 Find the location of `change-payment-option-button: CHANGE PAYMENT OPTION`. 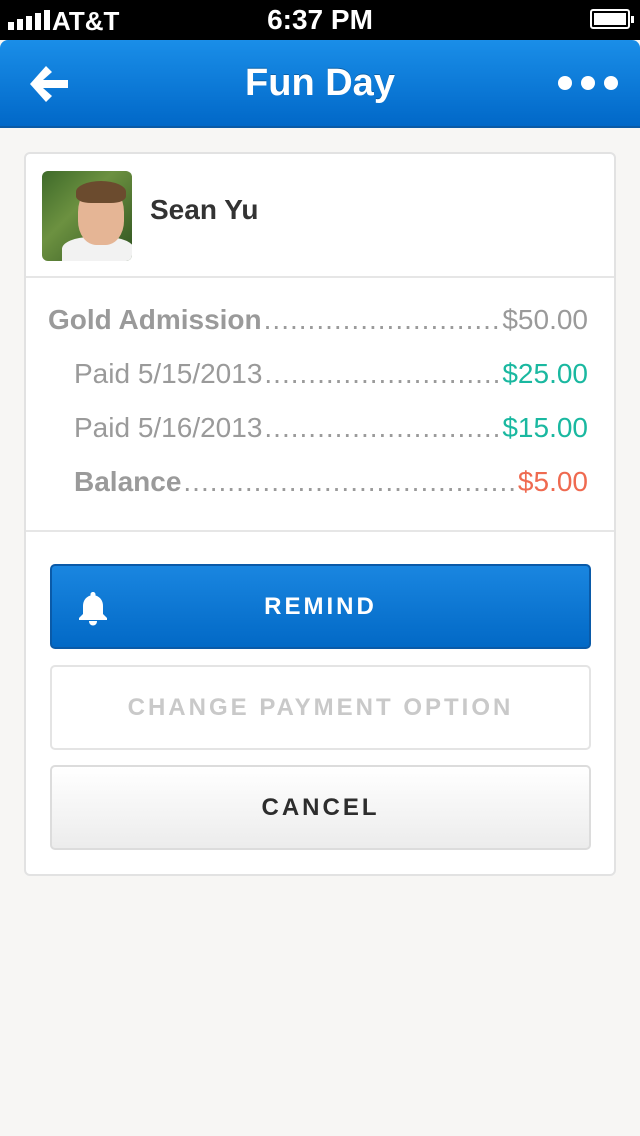

change-payment-option-button: CHANGE PAYMENT OPTION is located at coordinates (320, 707).